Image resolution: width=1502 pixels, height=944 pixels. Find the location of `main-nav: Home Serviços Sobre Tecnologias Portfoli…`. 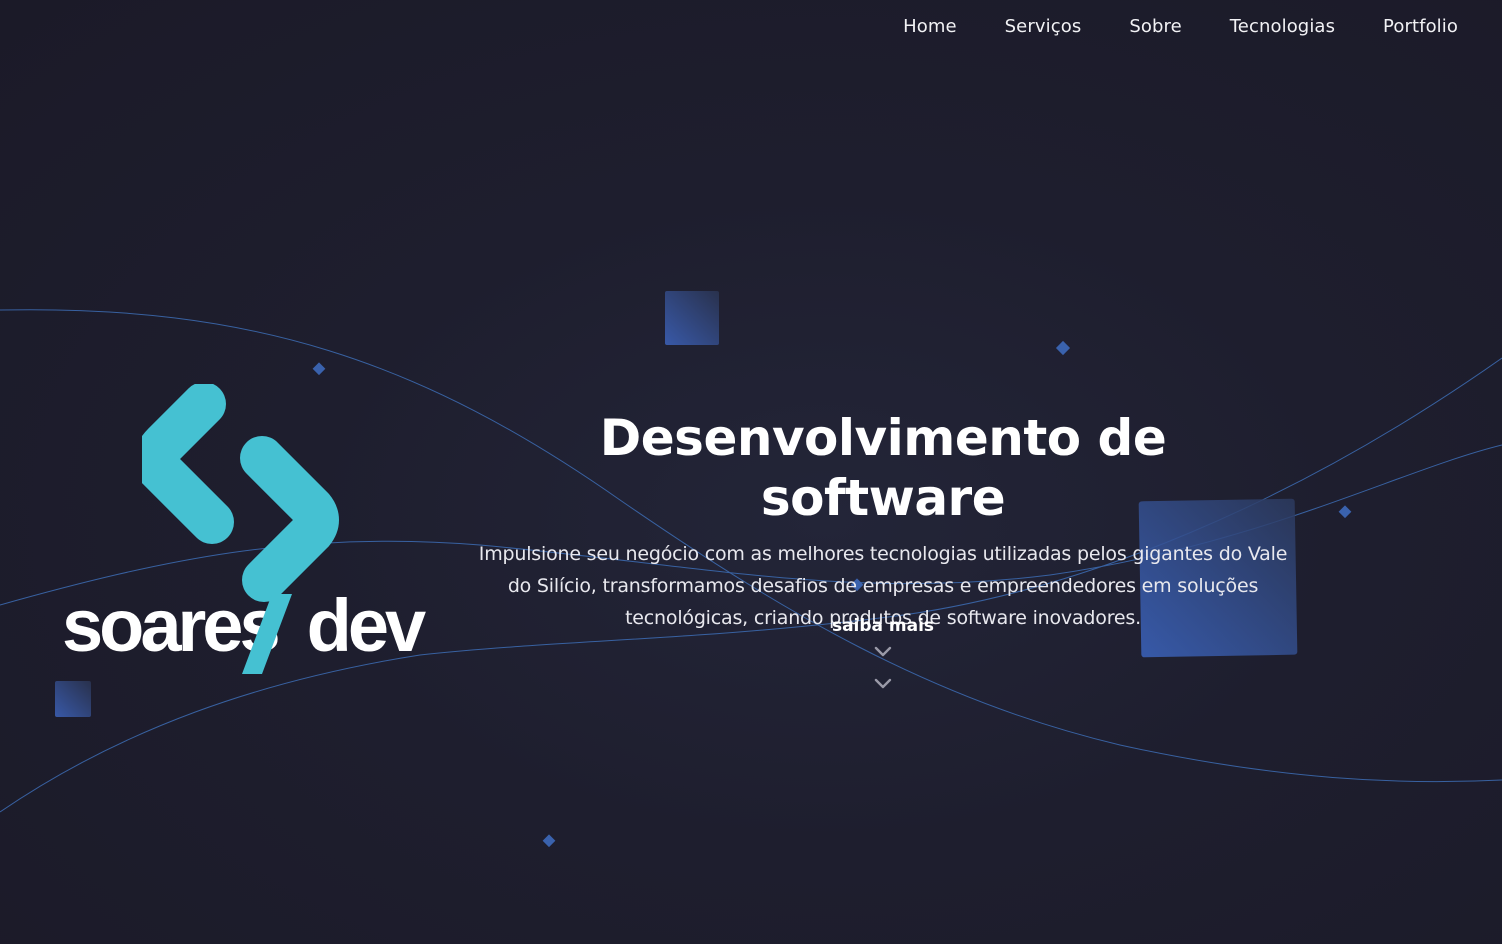

main-nav: Home Serviços Sobre Tecnologias Portfoli… is located at coordinates (1180, 27).